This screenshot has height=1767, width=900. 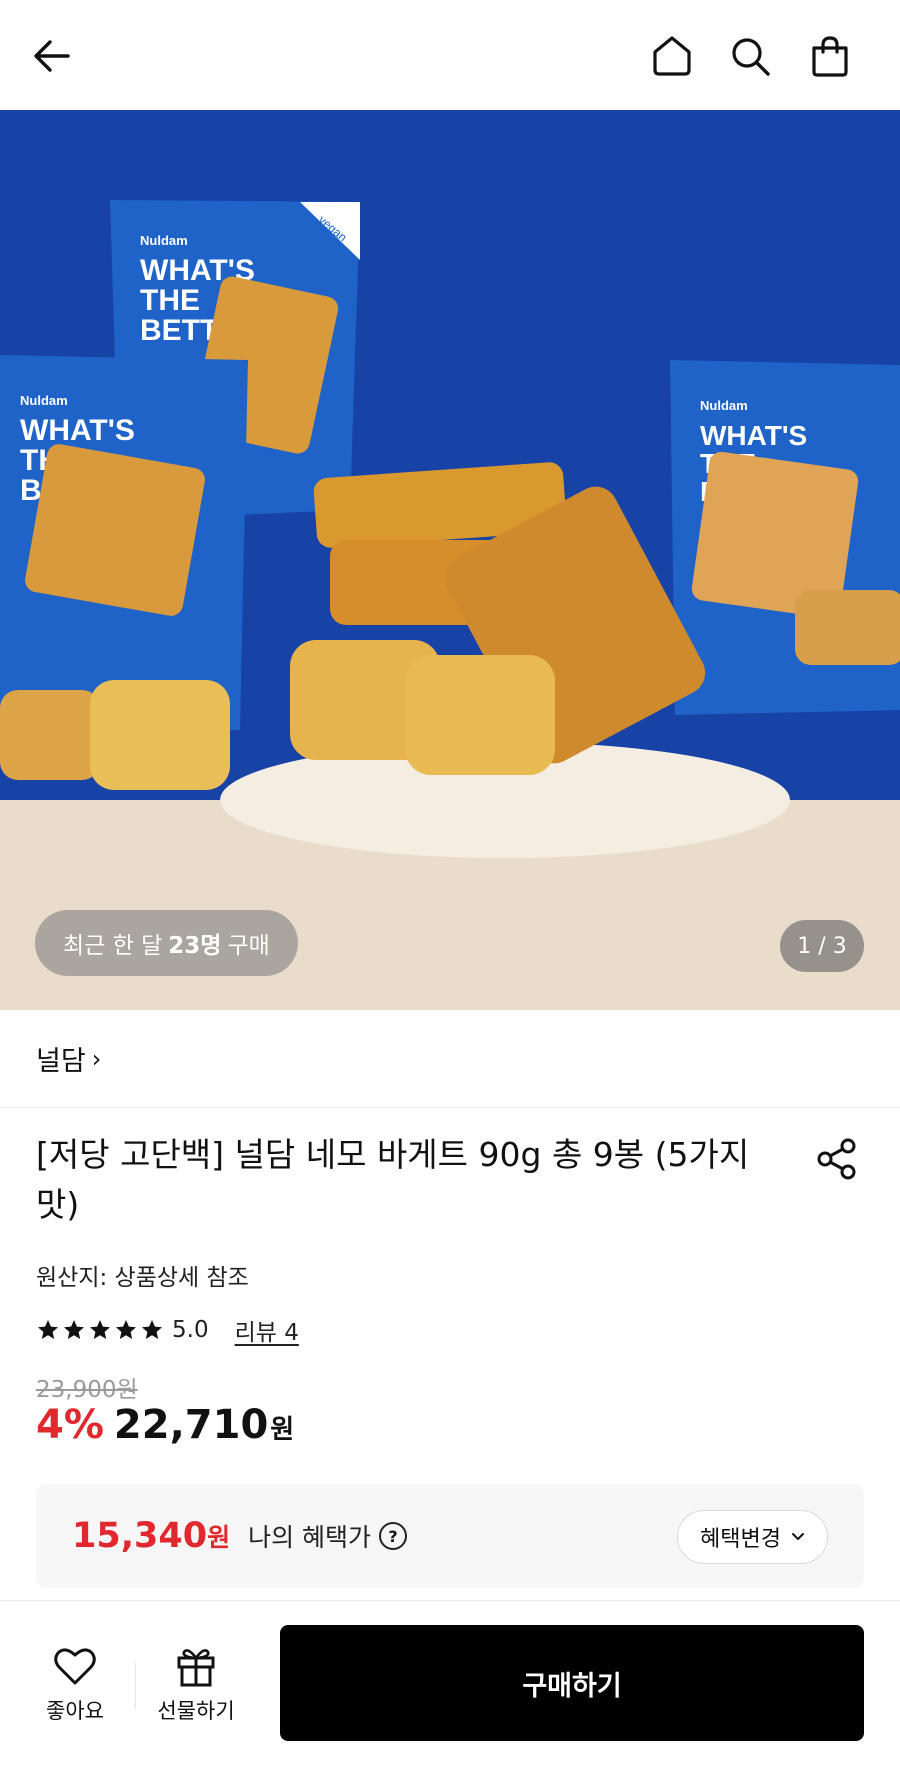 What do you see at coordinates (113, 946) in the screenshot?
I see `recent-prefix: 최근 한 달` at bounding box center [113, 946].